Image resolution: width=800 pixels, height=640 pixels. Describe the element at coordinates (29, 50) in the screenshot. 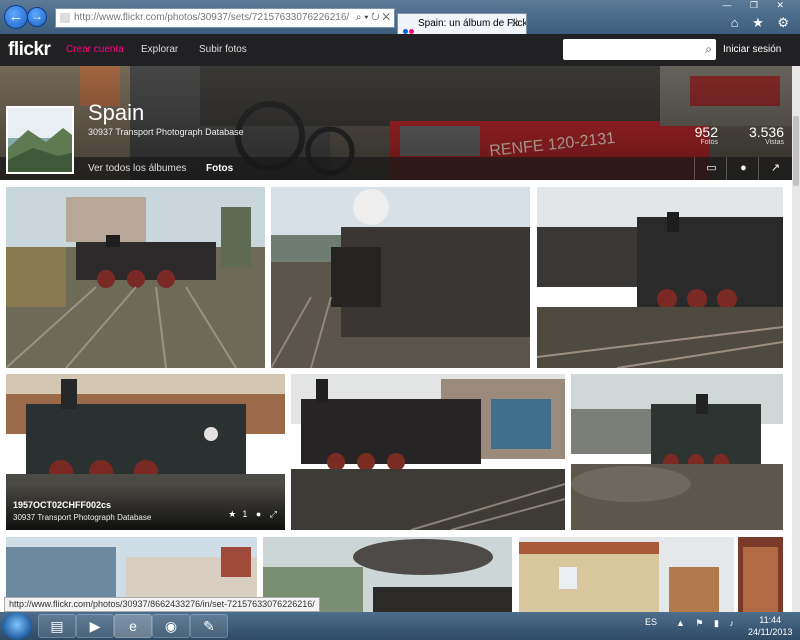

I see `flickr-logo: flickr` at that location.